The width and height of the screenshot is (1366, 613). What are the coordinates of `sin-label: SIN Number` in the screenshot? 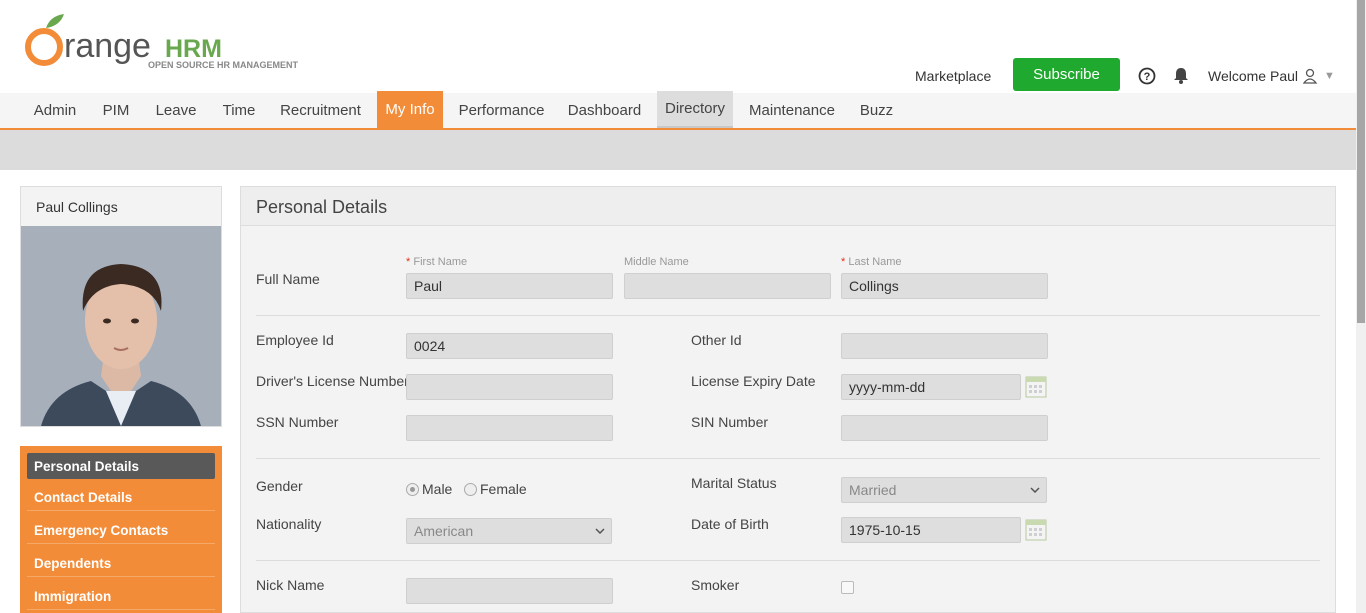 It's located at (730, 422).